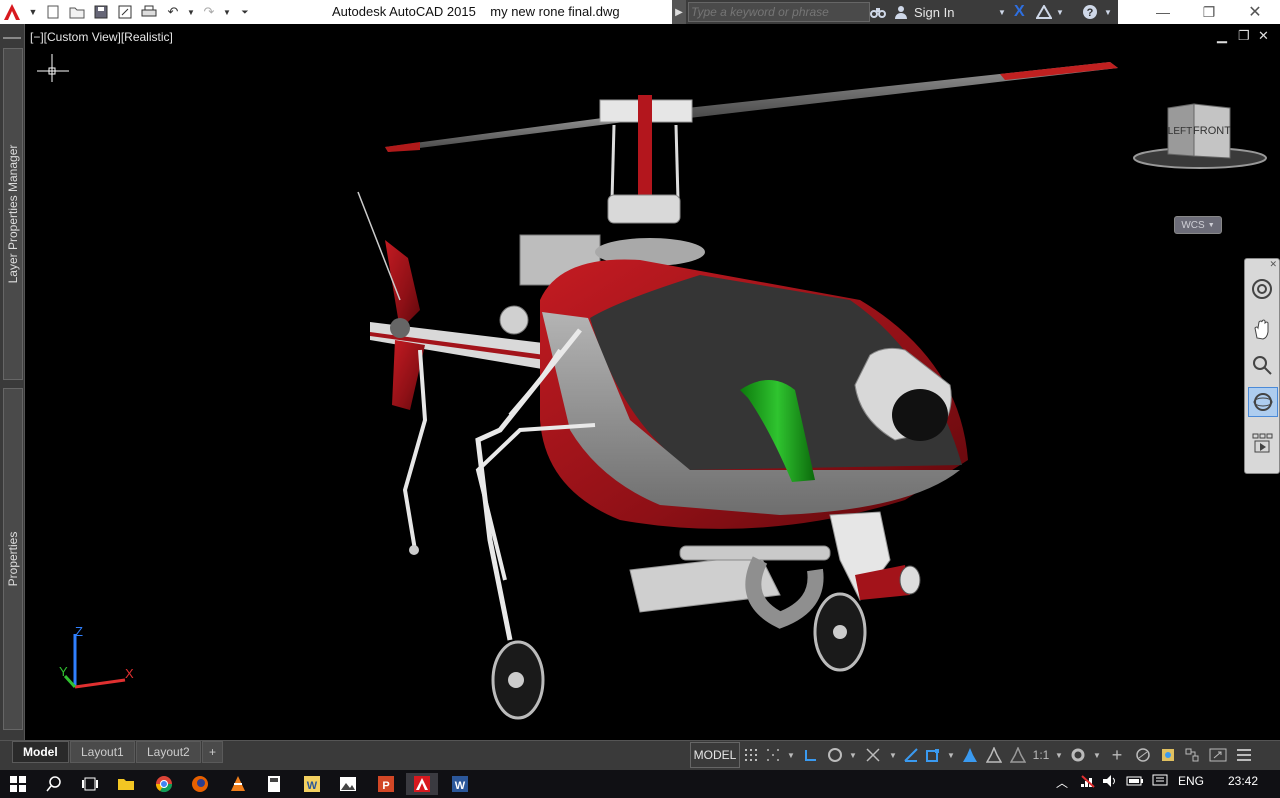  I want to click on object-snap-dropdown-icon: ▼, so click(951, 755).